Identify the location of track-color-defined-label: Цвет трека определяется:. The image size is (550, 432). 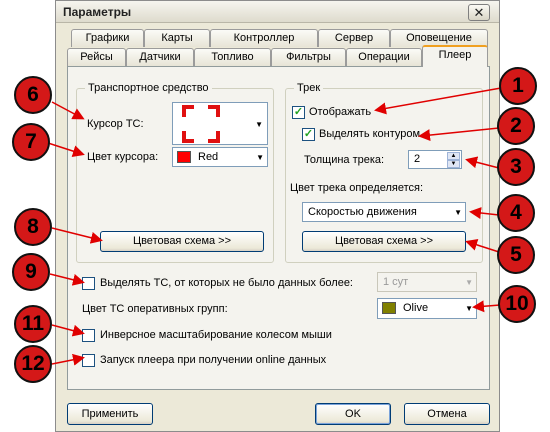
(356, 188).